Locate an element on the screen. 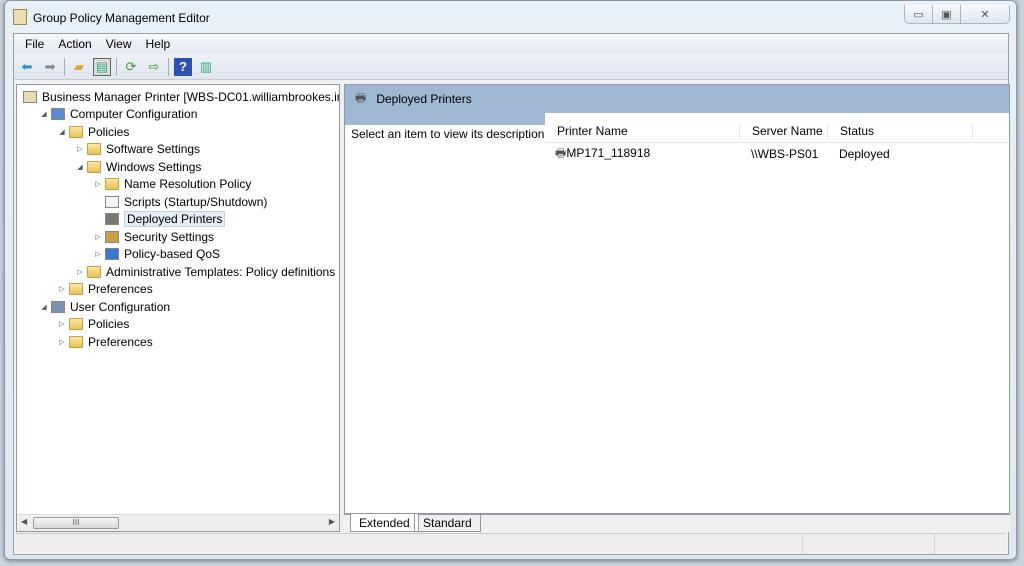 Image resolution: width=1024 pixels, height=566 pixels. help-icon: ? is located at coordinates (183, 66).